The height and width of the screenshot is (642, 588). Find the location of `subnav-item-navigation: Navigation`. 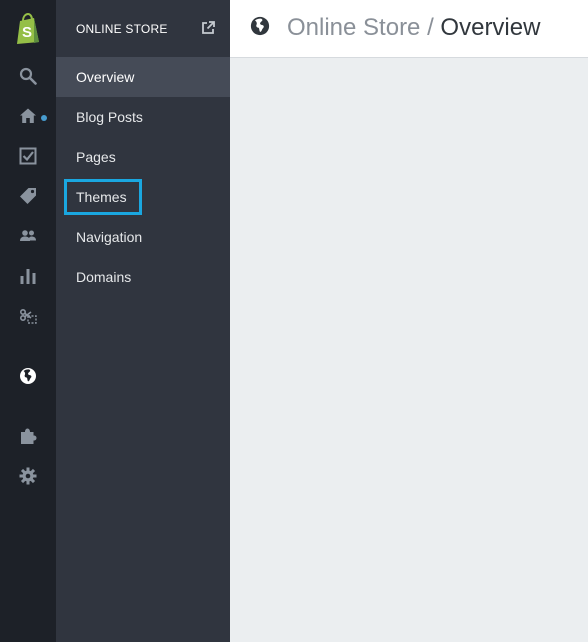

subnav-item-navigation: Navigation is located at coordinates (143, 237).